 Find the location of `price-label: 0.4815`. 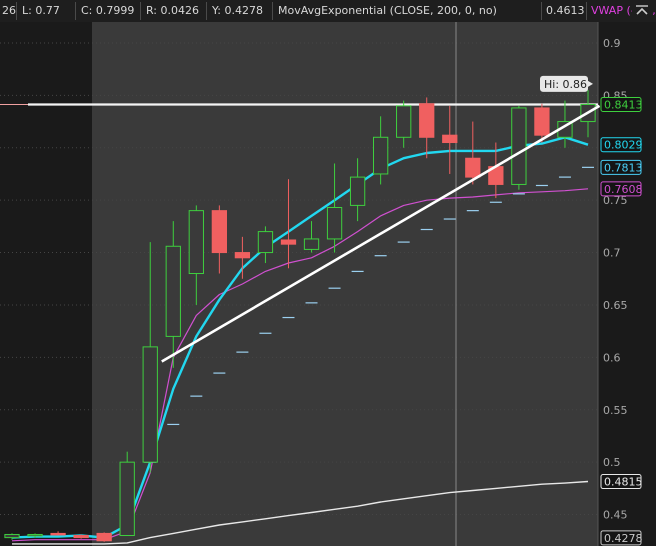

price-label: 0.4815 is located at coordinates (621, 482).